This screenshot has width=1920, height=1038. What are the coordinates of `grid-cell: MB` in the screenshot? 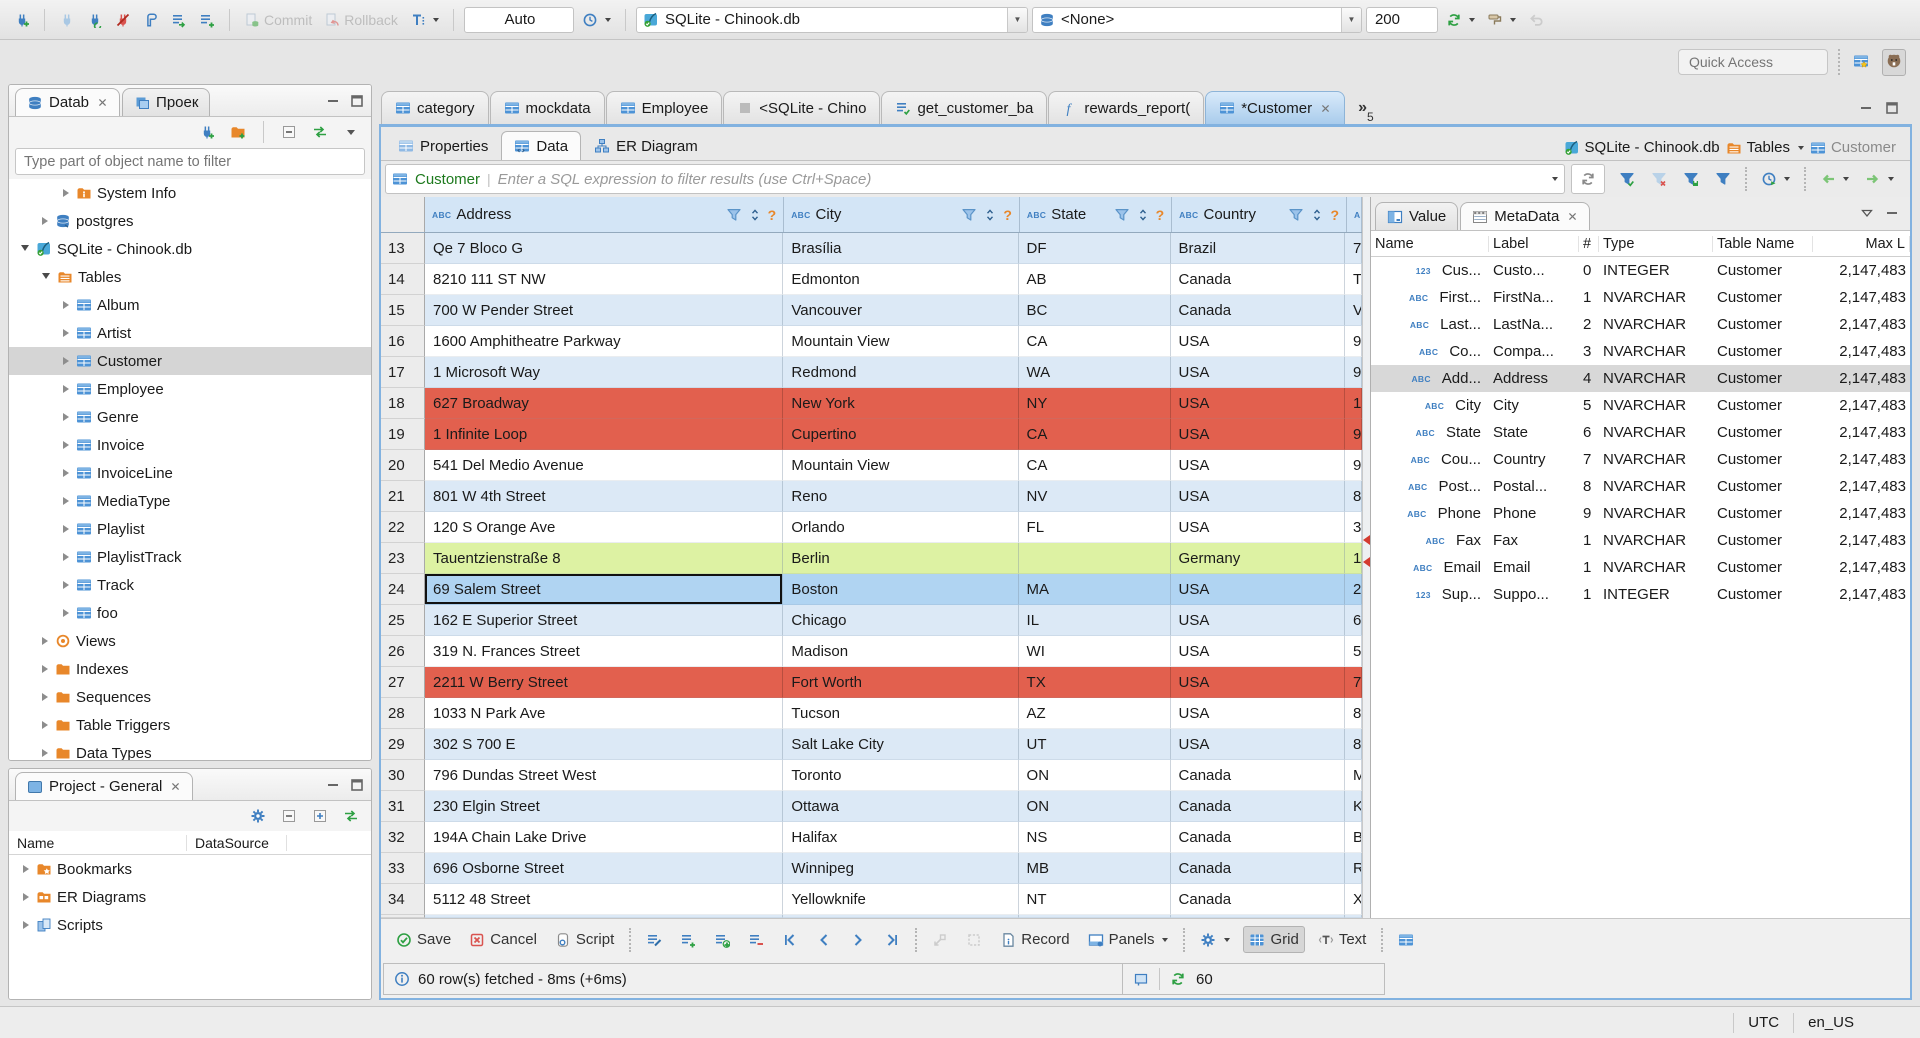 It's located at (1094, 868).